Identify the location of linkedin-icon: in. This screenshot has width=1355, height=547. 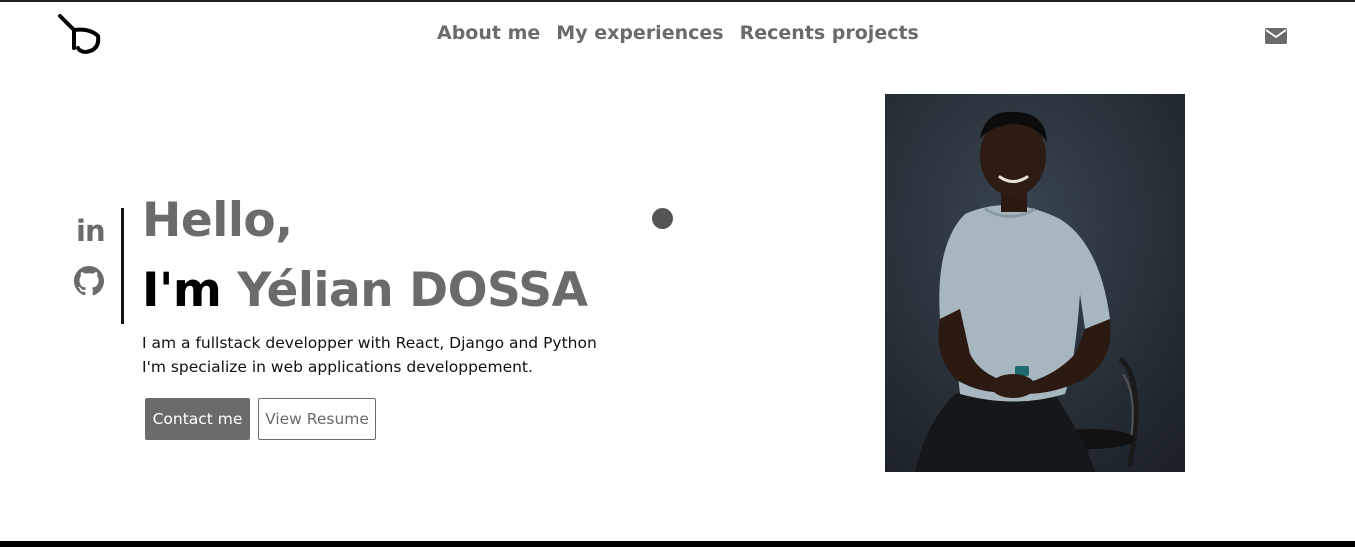
(91, 231).